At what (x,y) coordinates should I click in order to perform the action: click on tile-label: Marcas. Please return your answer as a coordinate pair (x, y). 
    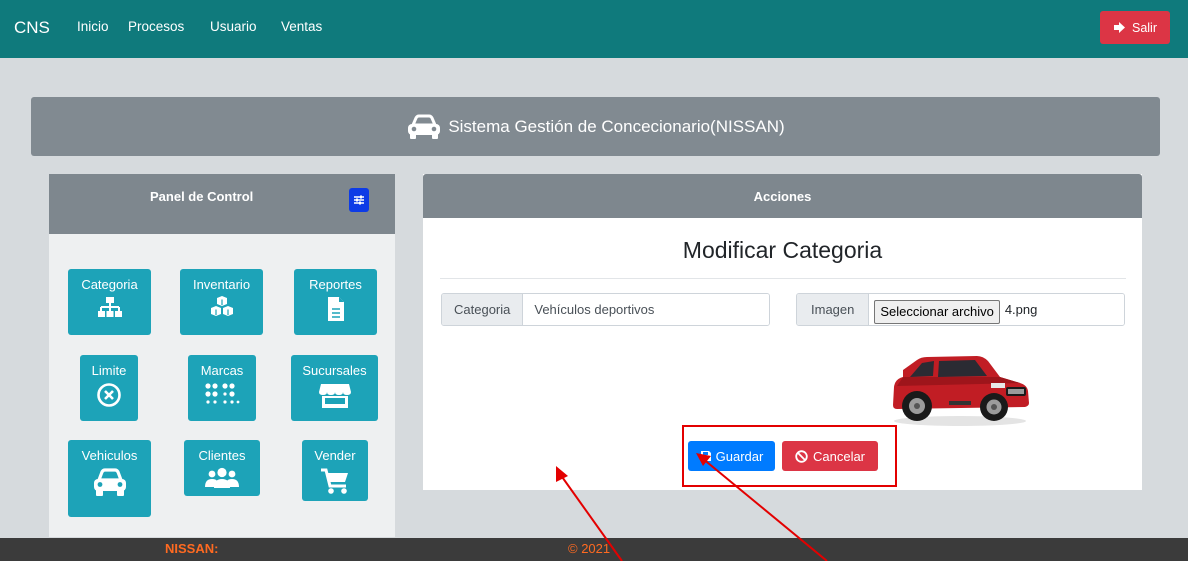
    Looking at the image, I should click on (222, 370).